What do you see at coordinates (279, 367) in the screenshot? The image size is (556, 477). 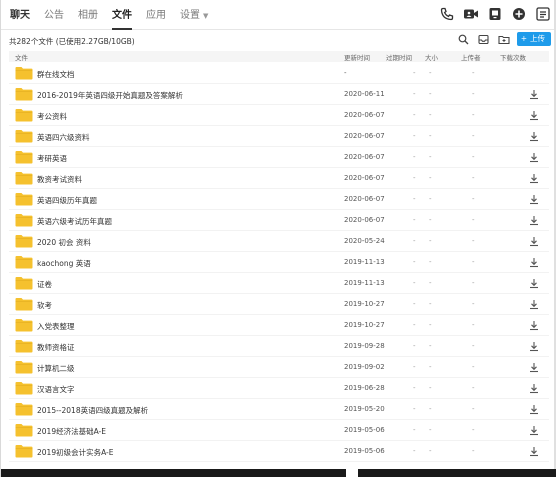 I see `table-row: 计算机二级 2019-09-02 - - -` at bounding box center [279, 367].